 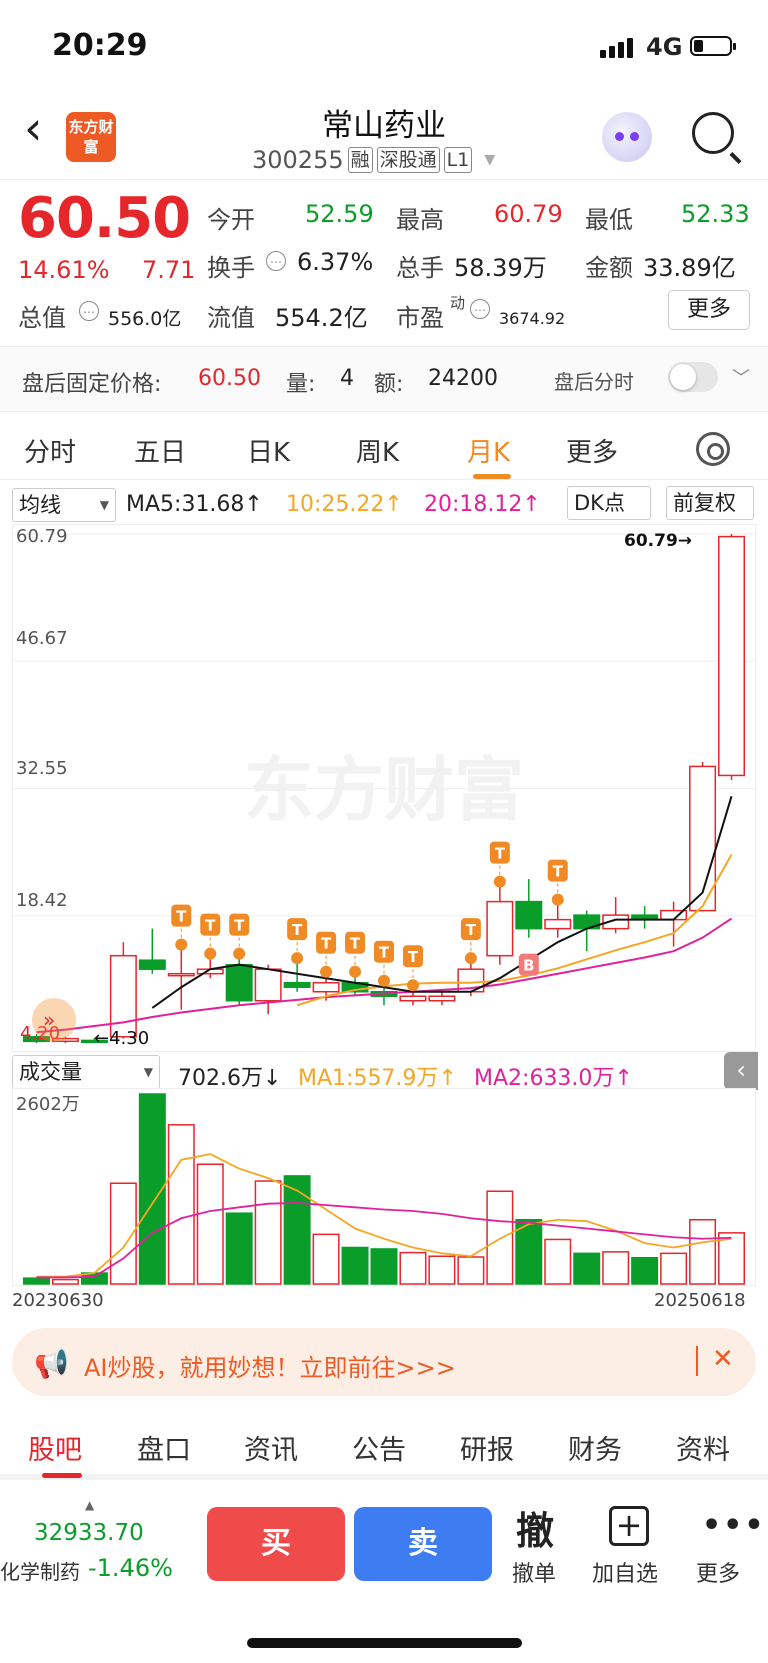 What do you see at coordinates (741, 377) in the screenshot?
I see `chevron-down-icon: ﹀` at bounding box center [741, 377].